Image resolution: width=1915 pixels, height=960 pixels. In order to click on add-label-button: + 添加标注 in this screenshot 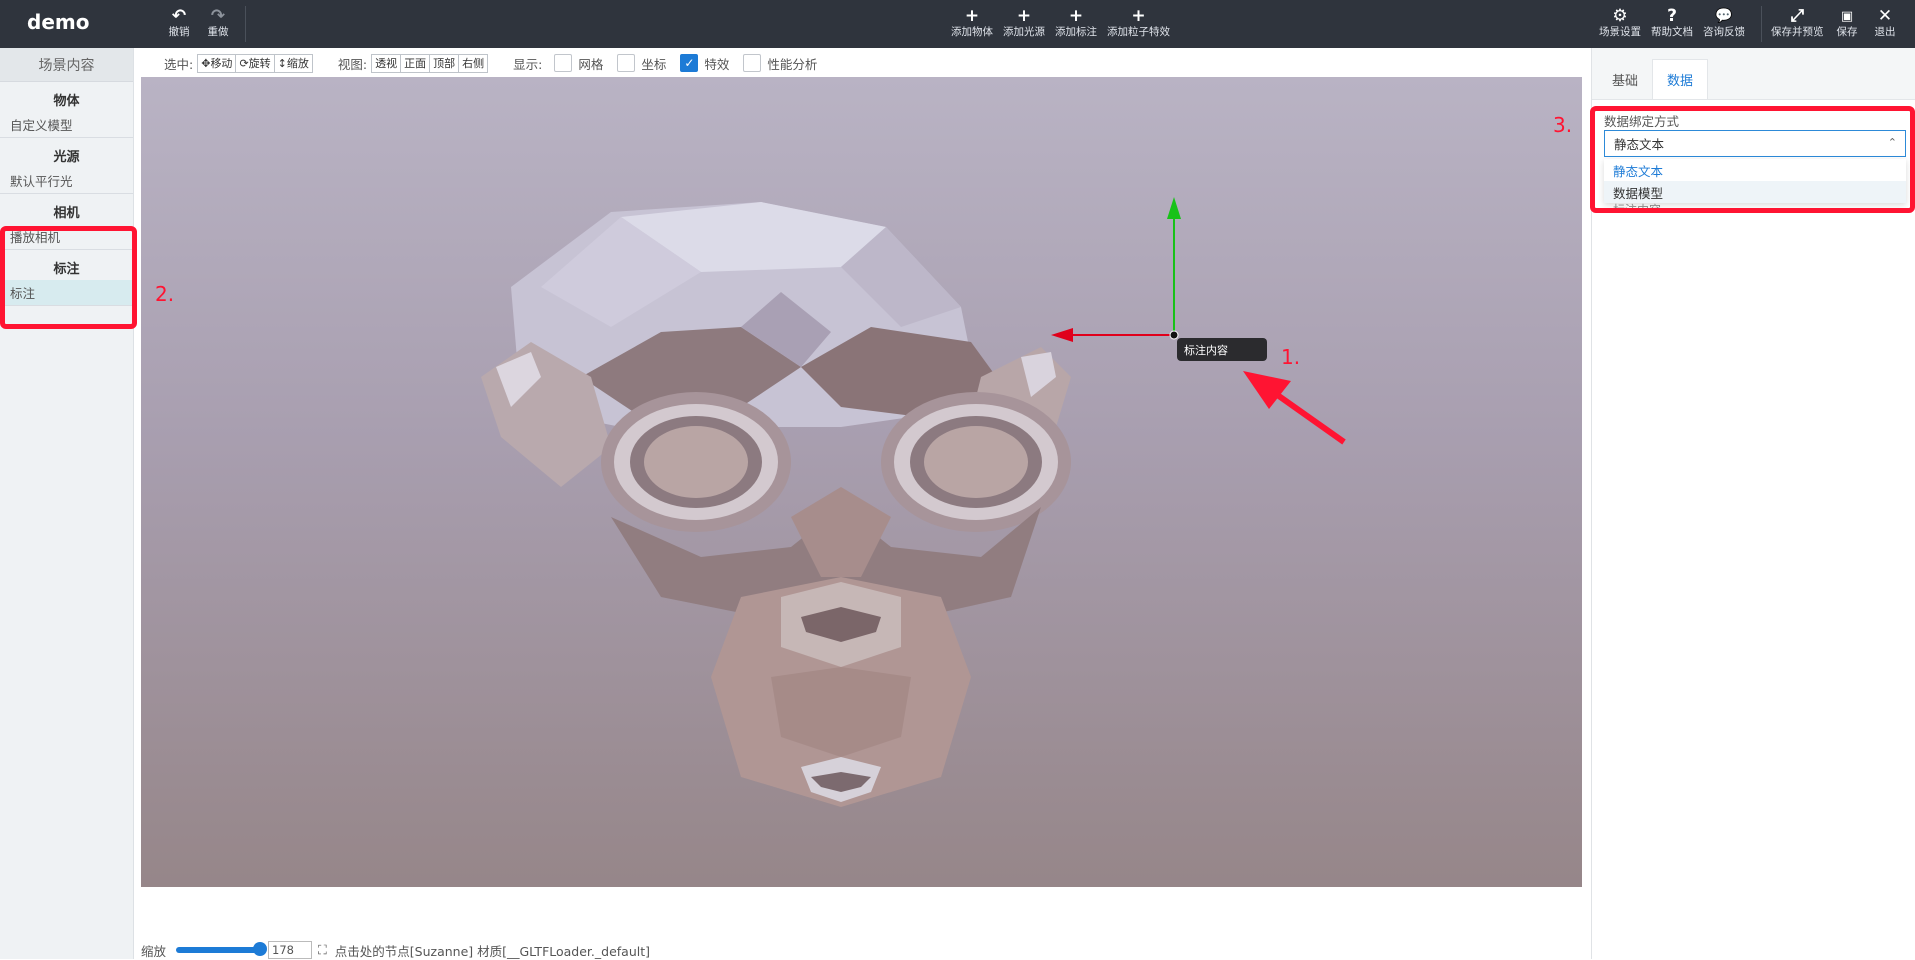, I will do `click(1076, 22)`.